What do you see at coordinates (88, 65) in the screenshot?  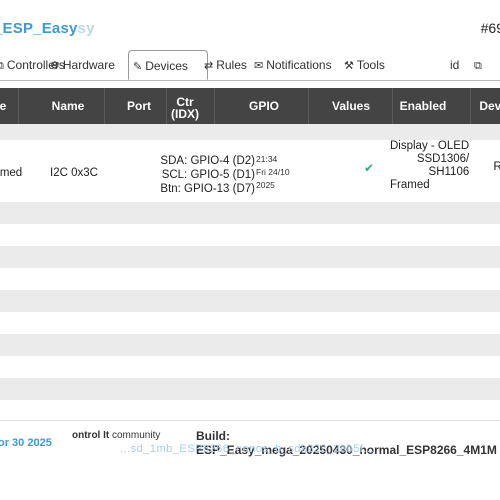 I see `tab-label: Hardware` at bounding box center [88, 65].